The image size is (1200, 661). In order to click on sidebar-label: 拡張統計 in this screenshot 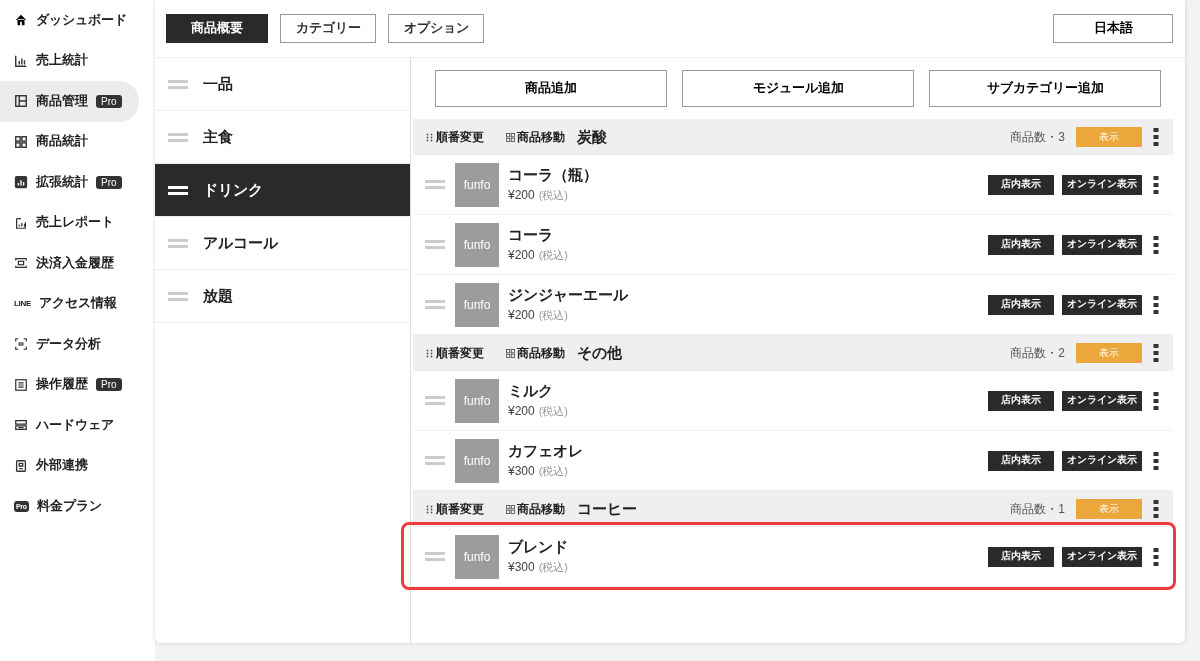, I will do `click(62, 182)`.